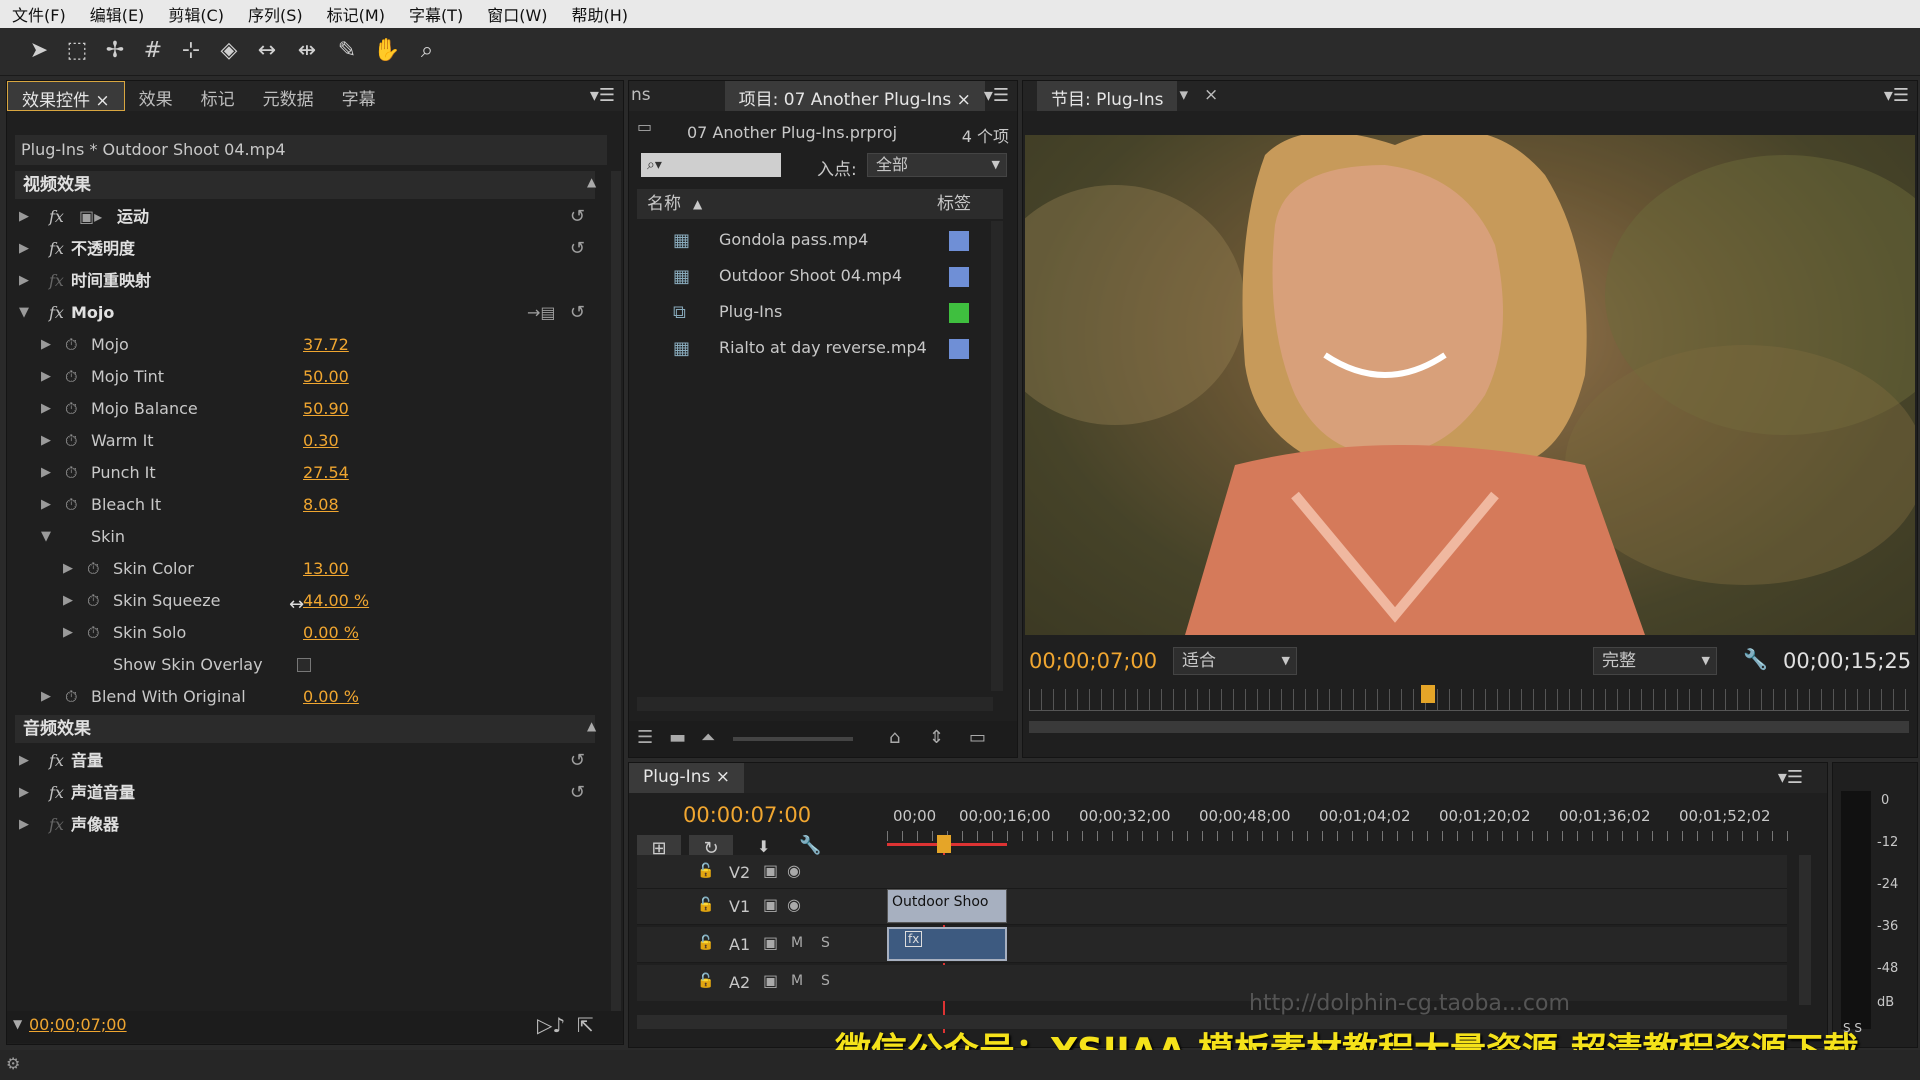  What do you see at coordinates (1093, 661) in the screenshot?
I see `program-timecode: 00;00;07;00` at bounding box center [1093, 661].